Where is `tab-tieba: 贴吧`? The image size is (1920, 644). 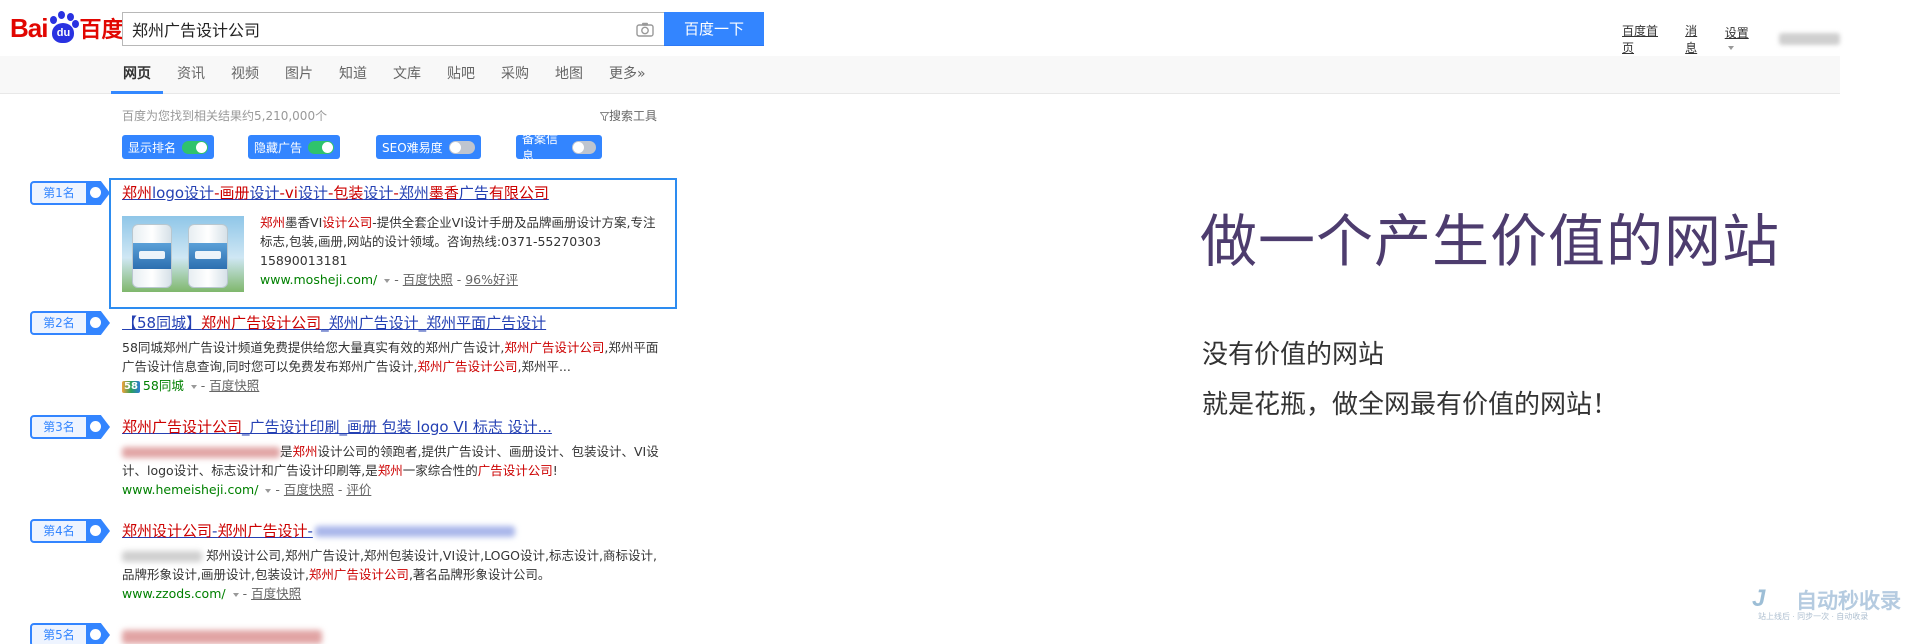 tab-tieba: 贴吧 is located at coordinates (461, 75).